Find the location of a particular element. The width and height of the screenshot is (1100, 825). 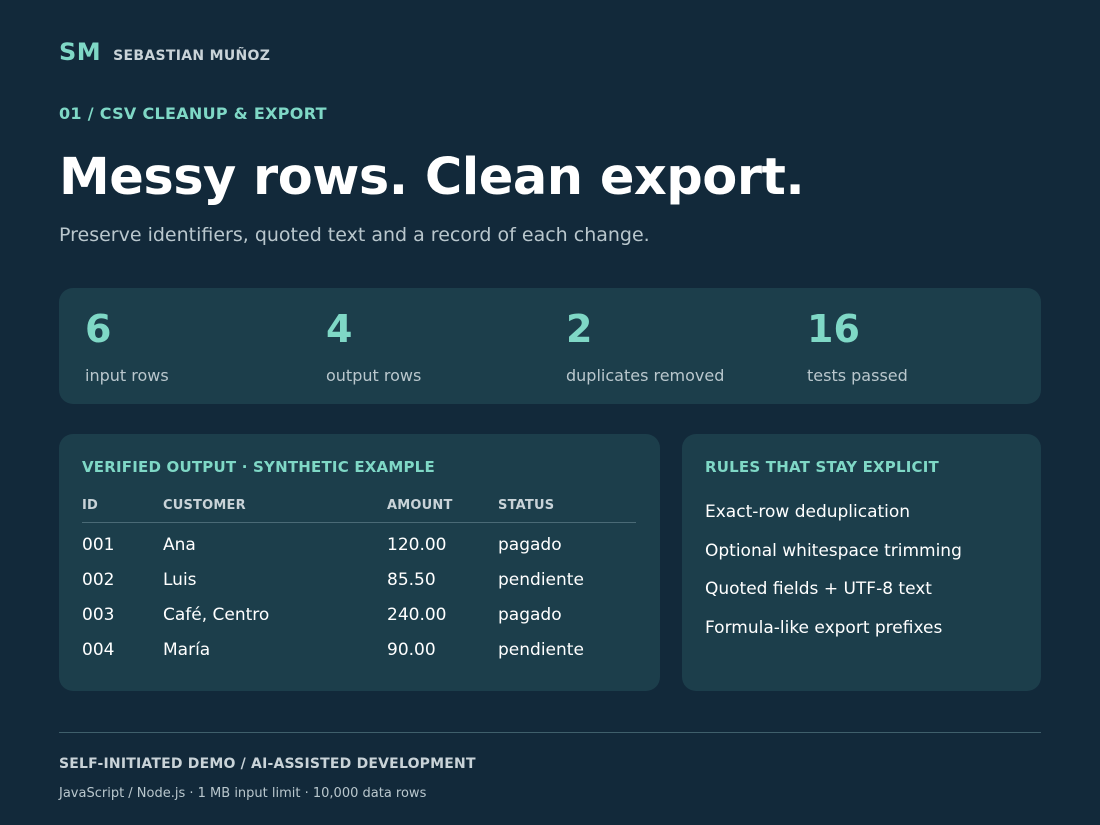

cell-id: 004 is located at coordinates (98, 649).